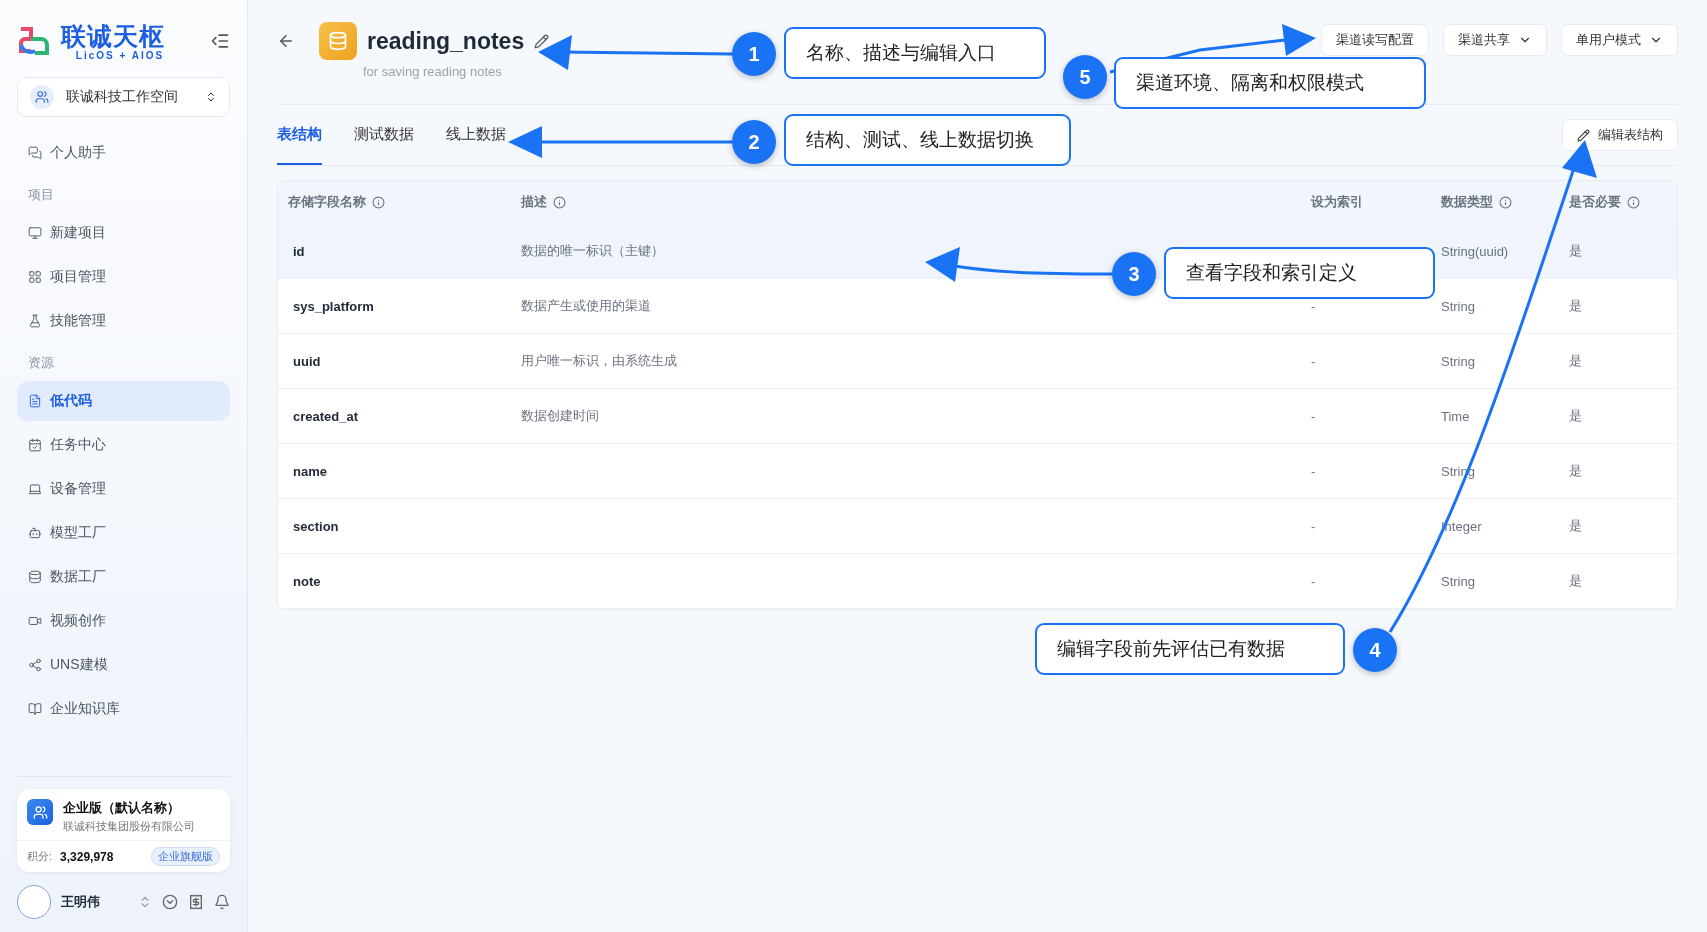 The image size is (1707, 932). What do you see at coordinates (1583, 135) in the screenshot?
I see `pencil-icon` at bounding box center [1583, 135].